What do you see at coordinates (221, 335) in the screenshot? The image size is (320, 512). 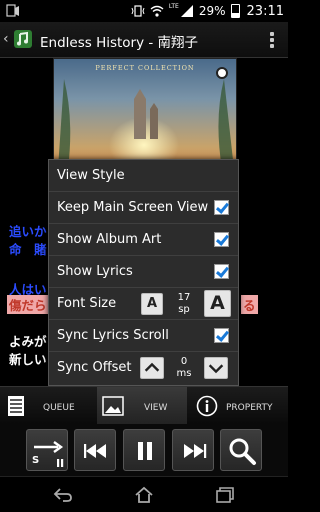 I see `sync-lyrics-scroll-checkbox` at bounding box center [221, 335].